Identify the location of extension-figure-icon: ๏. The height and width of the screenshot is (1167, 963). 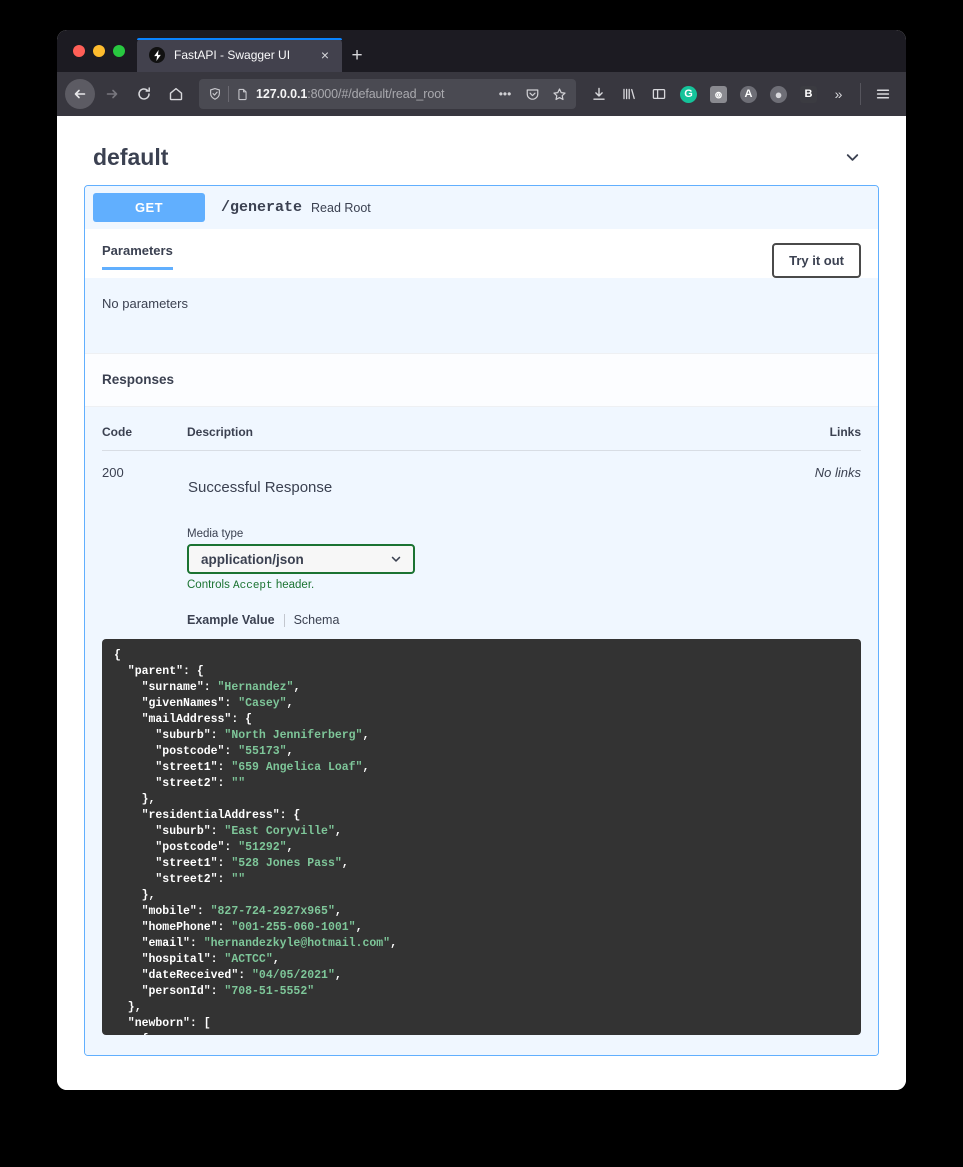
(718, 94).